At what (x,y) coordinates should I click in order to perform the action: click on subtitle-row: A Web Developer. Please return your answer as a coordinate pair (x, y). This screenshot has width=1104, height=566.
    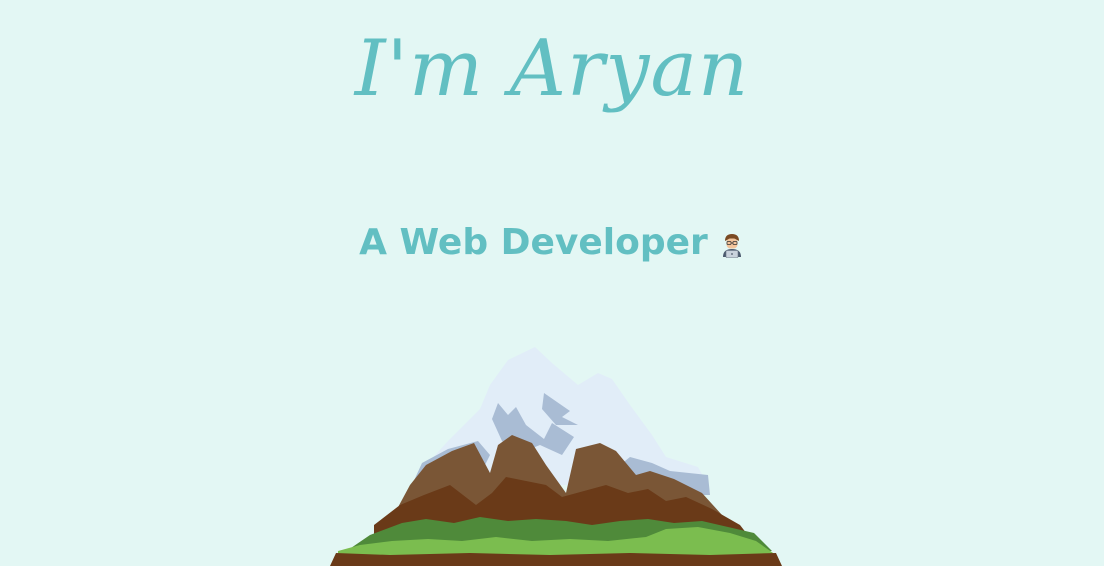
    Looking at the image, I should click on (552, 243).